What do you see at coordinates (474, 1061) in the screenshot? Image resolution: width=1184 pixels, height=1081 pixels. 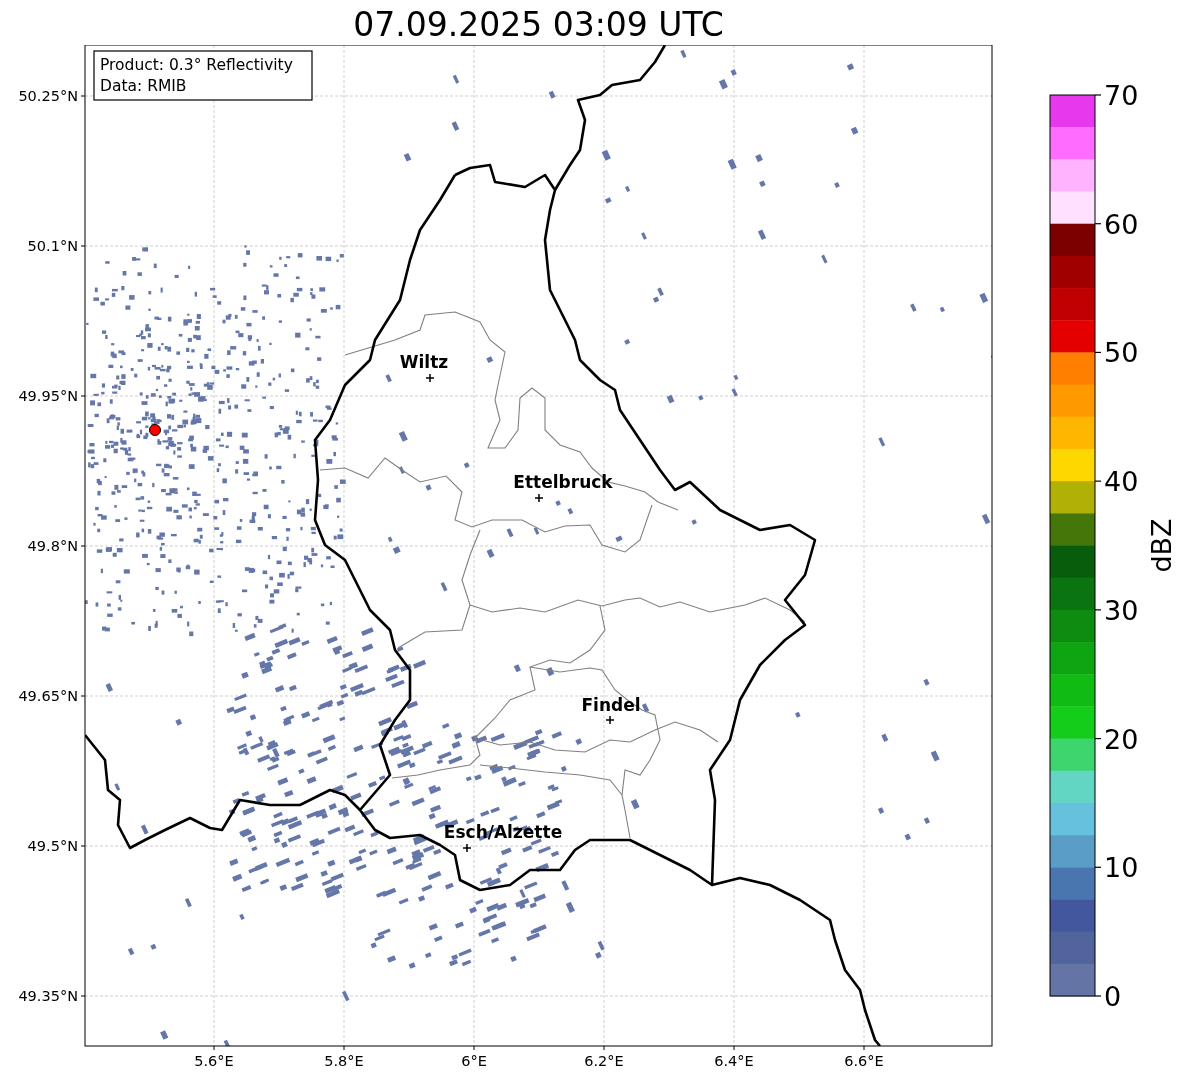 I see `x-tick-label: 6°E` at bounding box center [474, 1061].